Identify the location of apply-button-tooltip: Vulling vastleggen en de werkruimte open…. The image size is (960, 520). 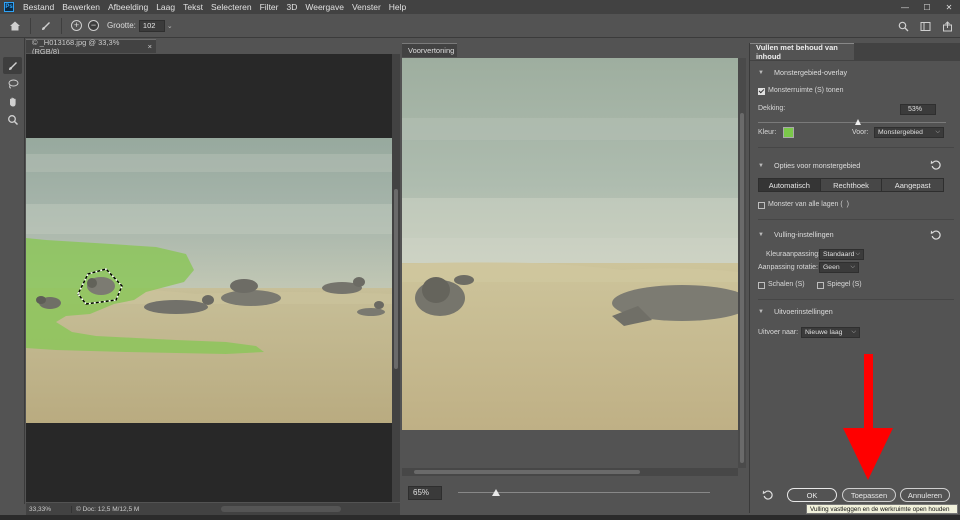
(882, 509).